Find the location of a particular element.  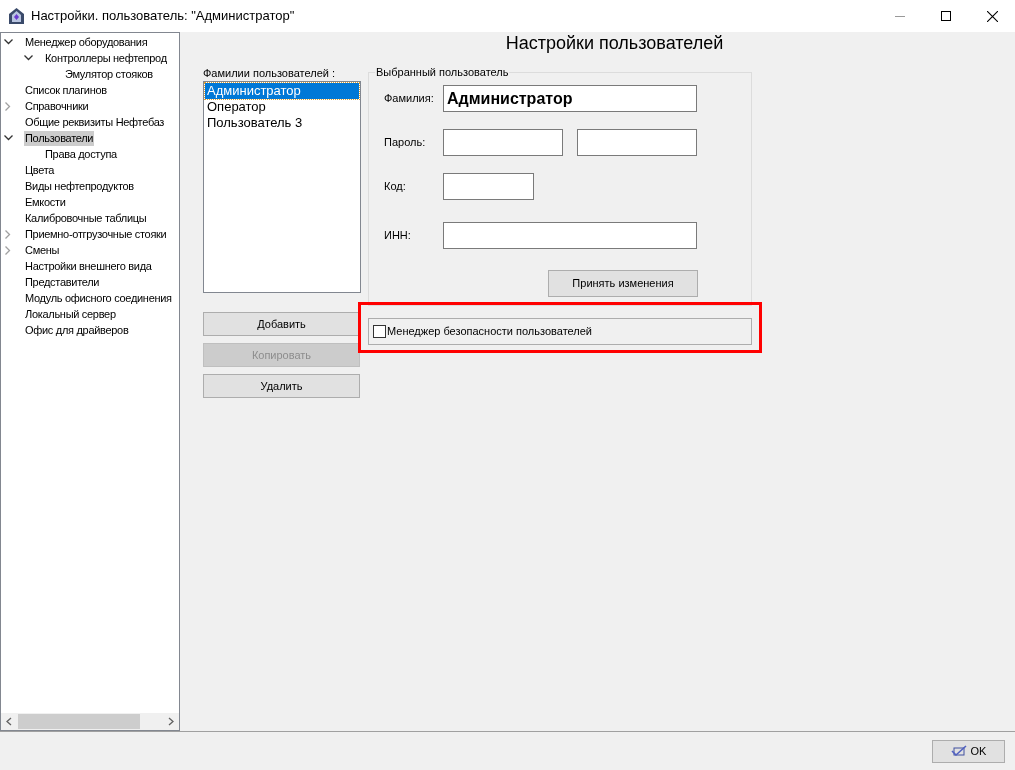

field-label: Пароль: is located at coordinates (405, 143).